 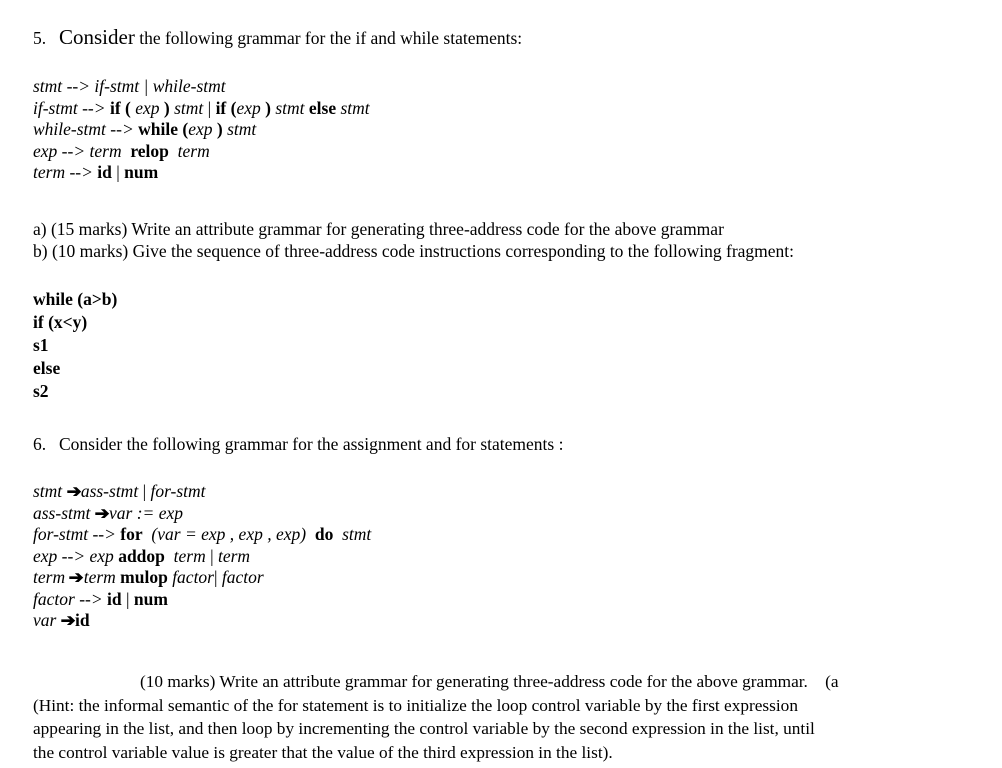 I want to click on rule-rhs: if-stmt, so click(x=117, y=86).